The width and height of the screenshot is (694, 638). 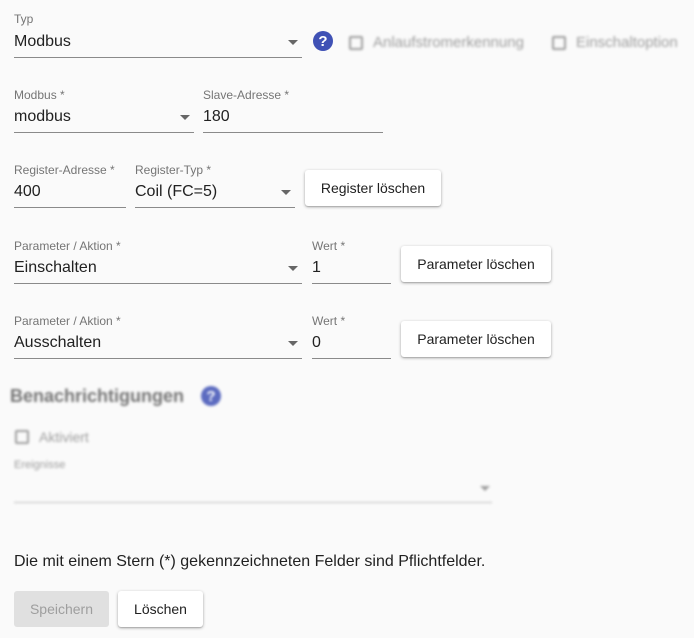 I want to click on typ-value: Modbus, so click(x=42, y=41).